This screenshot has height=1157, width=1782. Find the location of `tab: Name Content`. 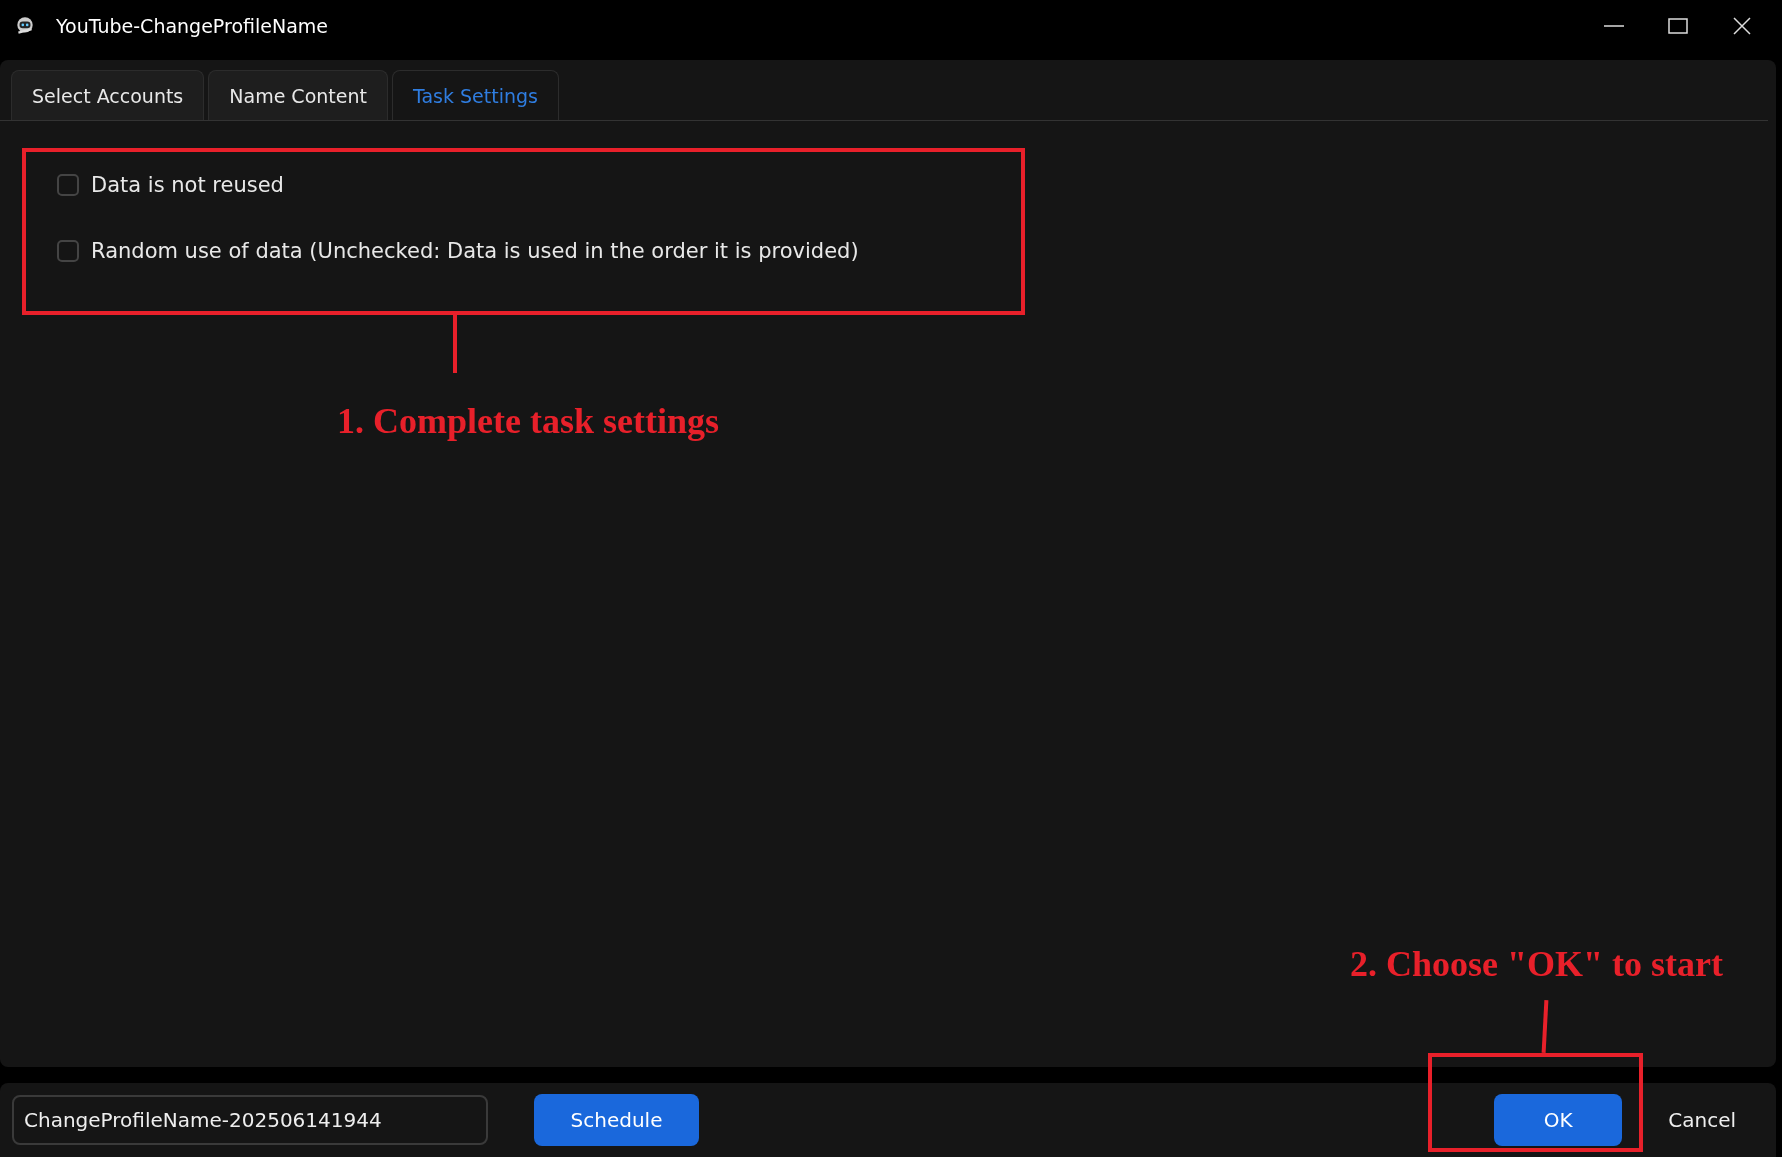

tab: Name Content is located at coordinates (298, 95).